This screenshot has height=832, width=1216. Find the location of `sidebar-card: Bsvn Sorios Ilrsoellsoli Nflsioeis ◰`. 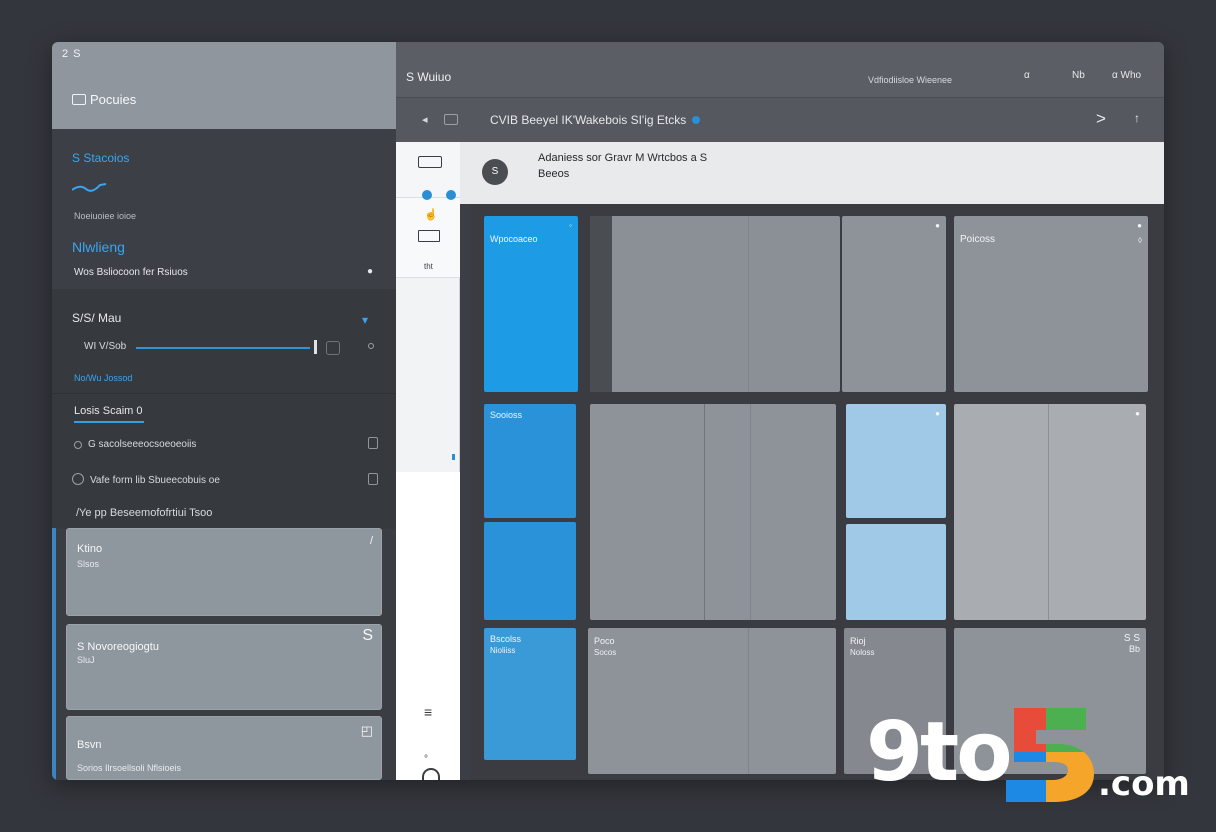

sidebar-card: Bsvn Sorios Ilrsoellsoli Nflsioeis ◰ is located at coordinates (224, 748).